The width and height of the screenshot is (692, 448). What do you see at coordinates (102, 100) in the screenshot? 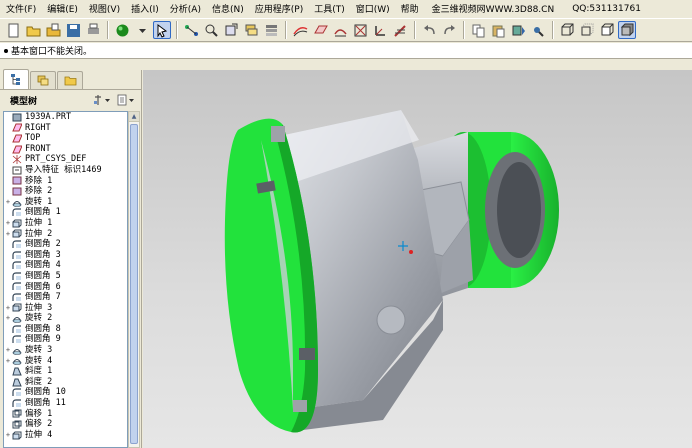
I see `settings-dropdown-icon` at bounding box center [102, 100].